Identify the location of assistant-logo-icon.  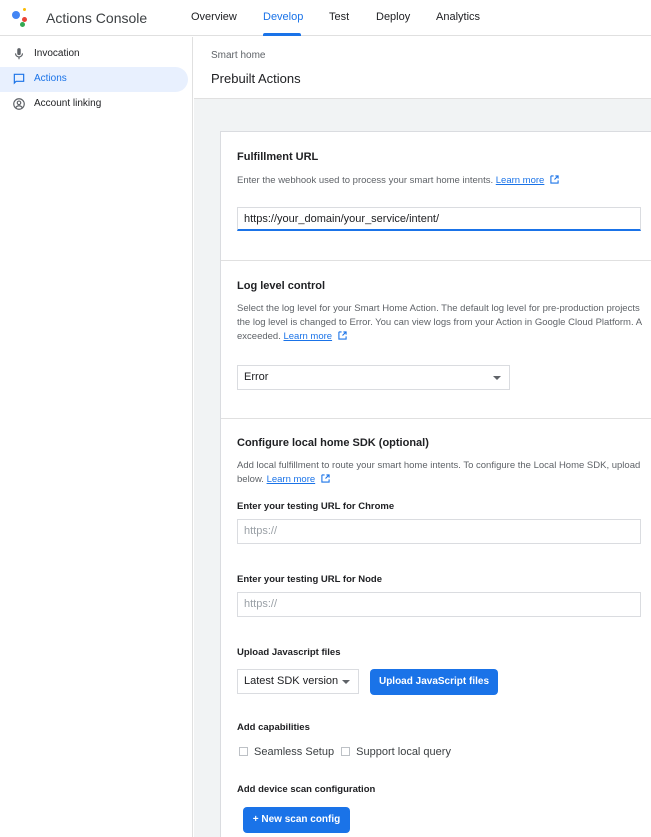
(22, 18).